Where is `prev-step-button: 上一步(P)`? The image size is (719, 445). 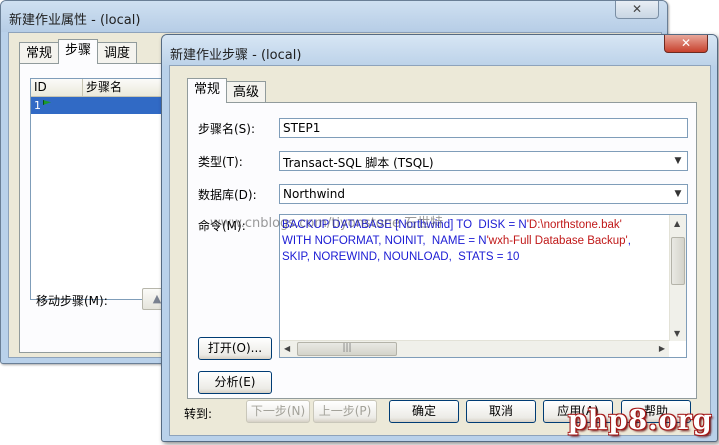 prev-step-button: 上一步(P) is located at coordinates (345, 411).